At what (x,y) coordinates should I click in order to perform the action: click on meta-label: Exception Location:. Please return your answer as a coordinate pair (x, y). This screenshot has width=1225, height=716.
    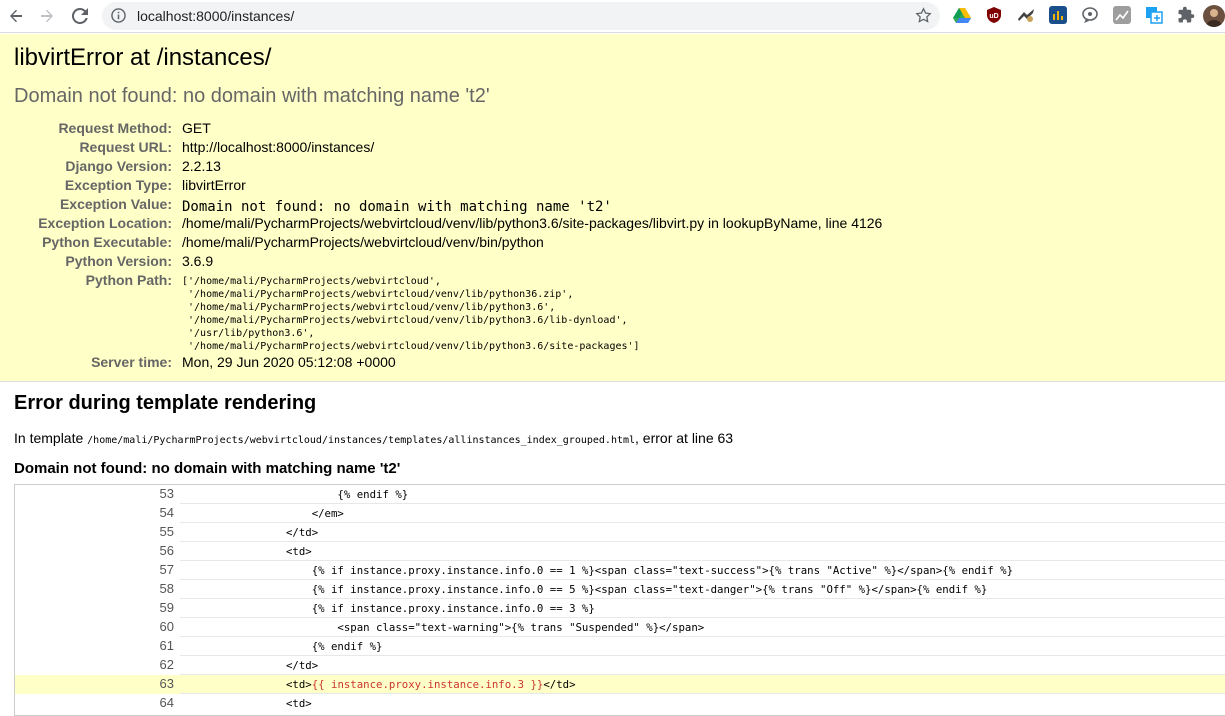
    Looking at the image, I should click on (105, 223).